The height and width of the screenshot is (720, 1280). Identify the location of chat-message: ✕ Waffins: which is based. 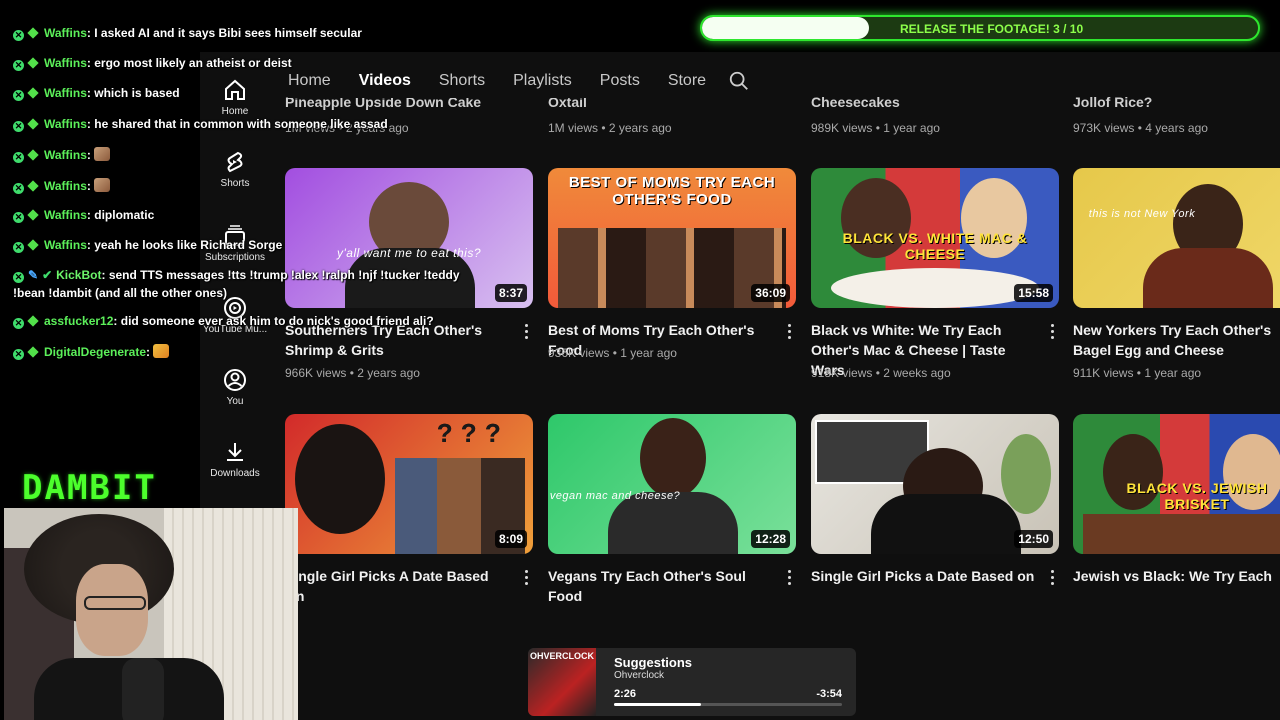
(96, 93).